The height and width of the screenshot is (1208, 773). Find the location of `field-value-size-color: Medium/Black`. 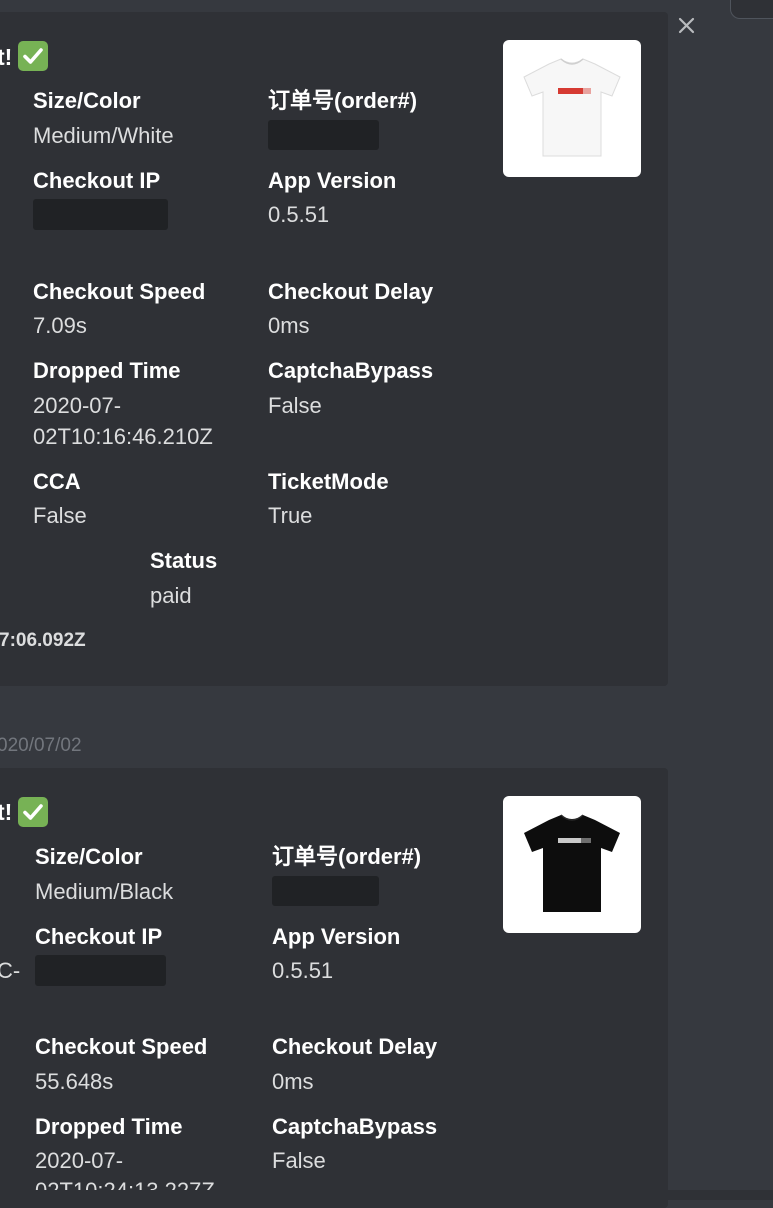

field-value-size-color: Medium/Black is located at coordinates (104, 891).